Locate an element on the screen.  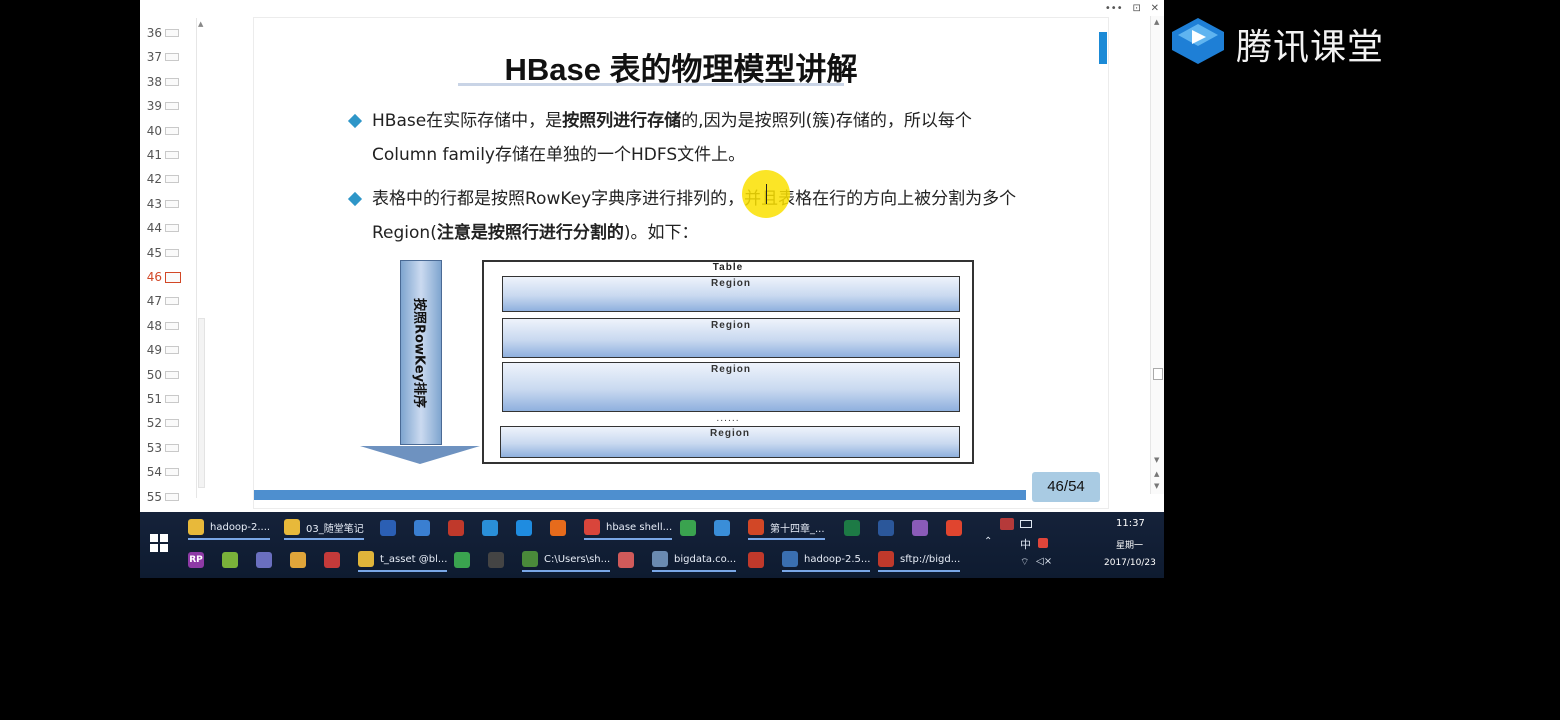
close-icon: ✕ is located at coordinates (1155, 8).